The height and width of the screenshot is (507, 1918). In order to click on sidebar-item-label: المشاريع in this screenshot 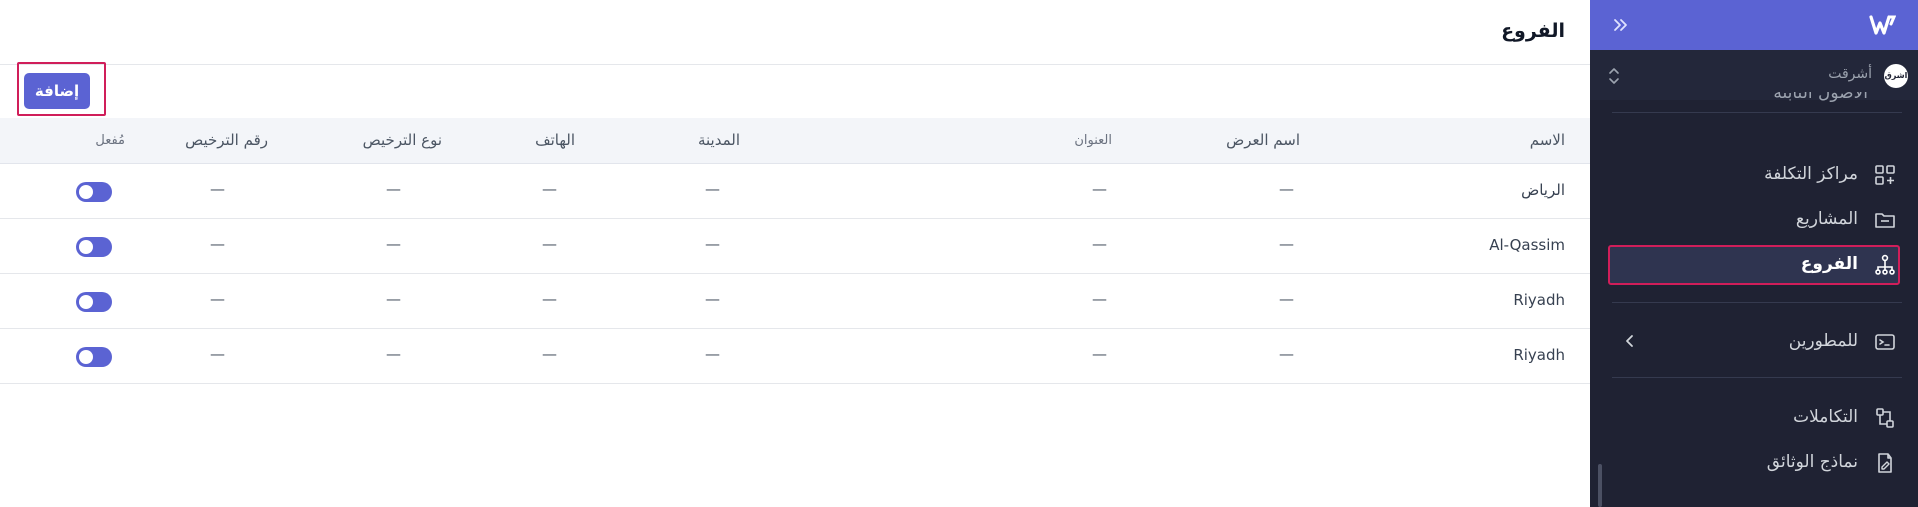, I will do `click(1826, 219)`.